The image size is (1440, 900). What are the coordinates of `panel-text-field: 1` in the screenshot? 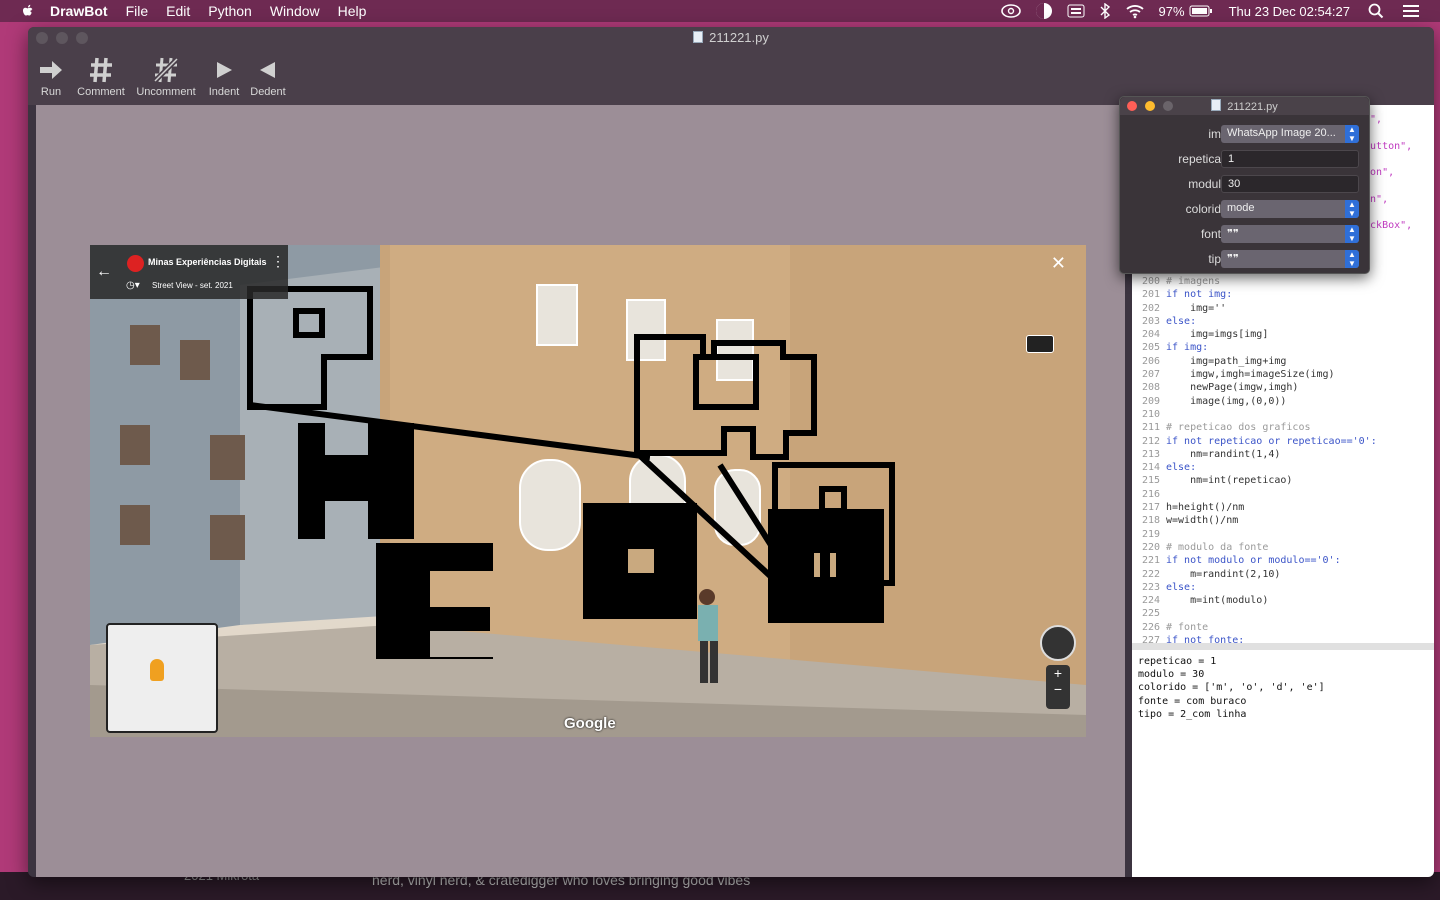 It's located at (1290, 159).